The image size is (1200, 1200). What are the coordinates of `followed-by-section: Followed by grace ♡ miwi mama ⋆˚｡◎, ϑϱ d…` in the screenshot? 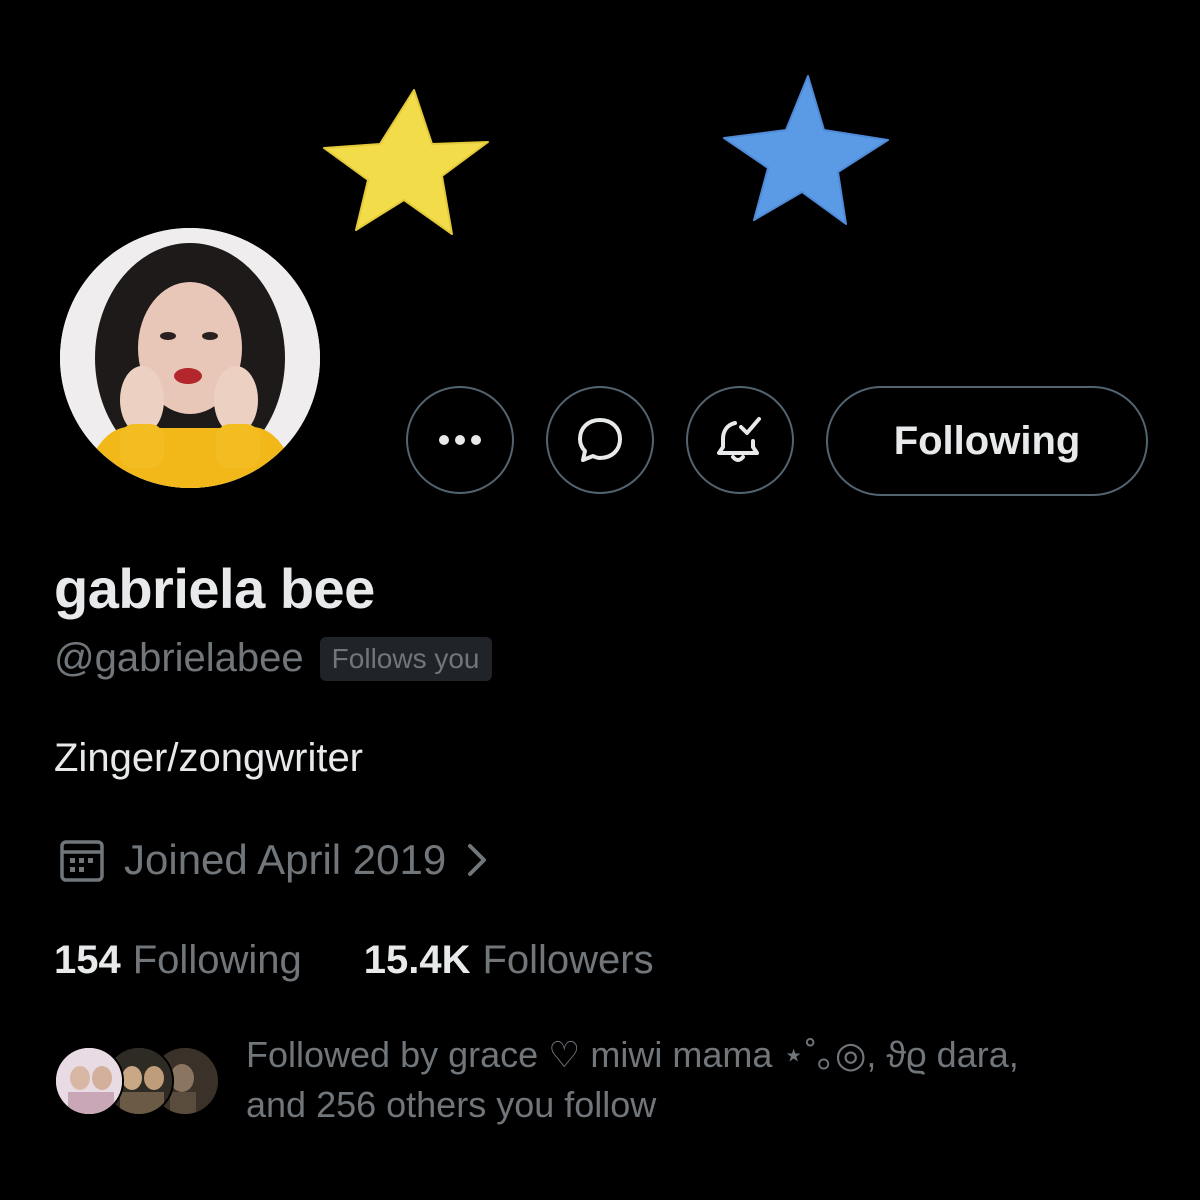 It's located at (604, 1080).